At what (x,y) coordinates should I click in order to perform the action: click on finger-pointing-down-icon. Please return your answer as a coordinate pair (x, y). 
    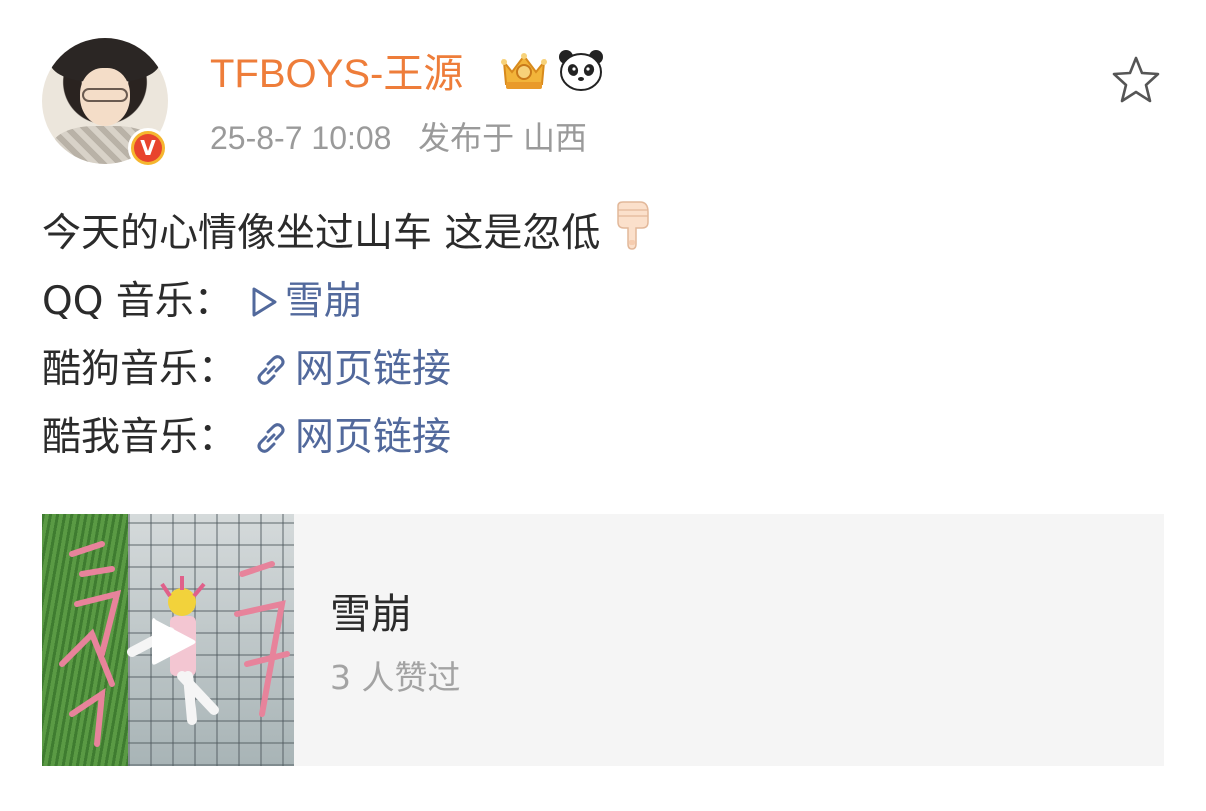
    Looking at the image, I should click on (633, 234).